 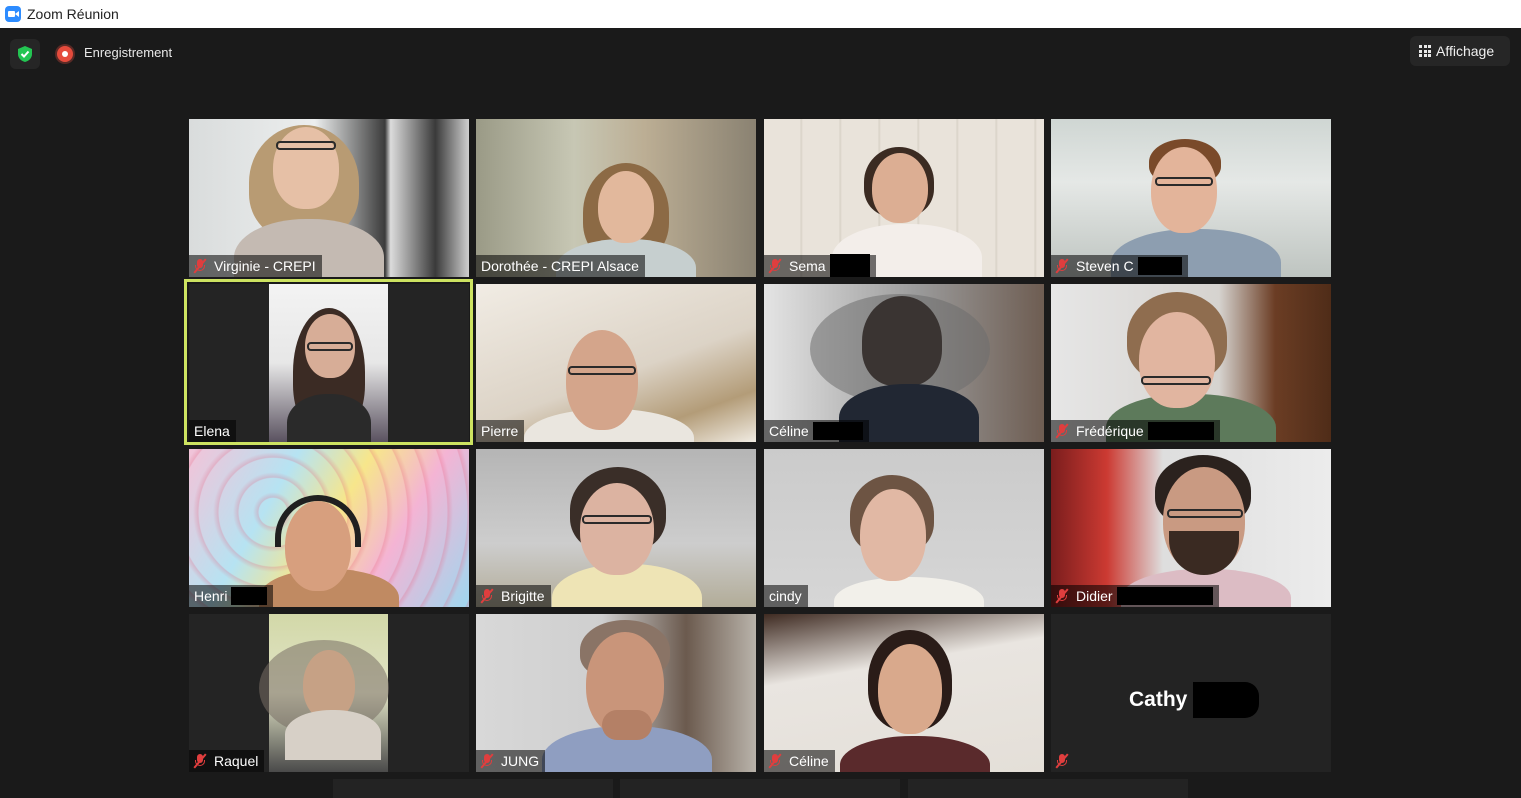 I want to click on participant-name-tag: Dorothée - CREPI Alsace, so click(x=560, y=266).